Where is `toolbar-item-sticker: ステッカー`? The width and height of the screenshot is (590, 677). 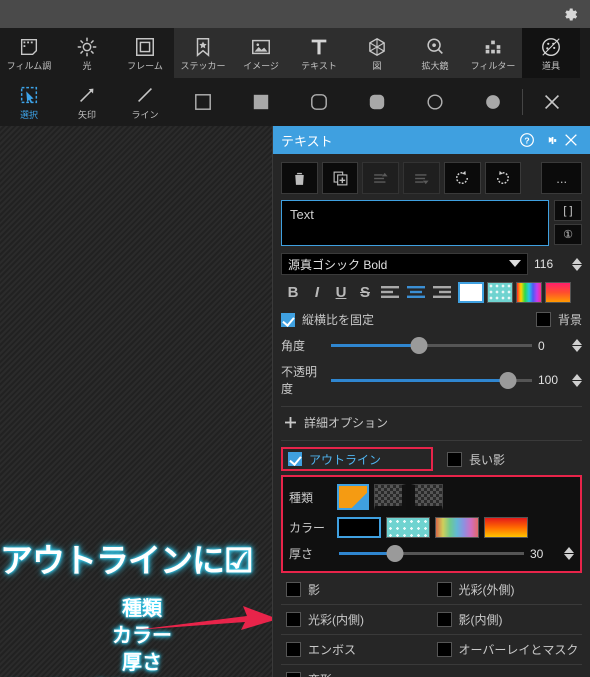 toolbar-item-sticker: ステッカー is located at coordinates (203, 53).